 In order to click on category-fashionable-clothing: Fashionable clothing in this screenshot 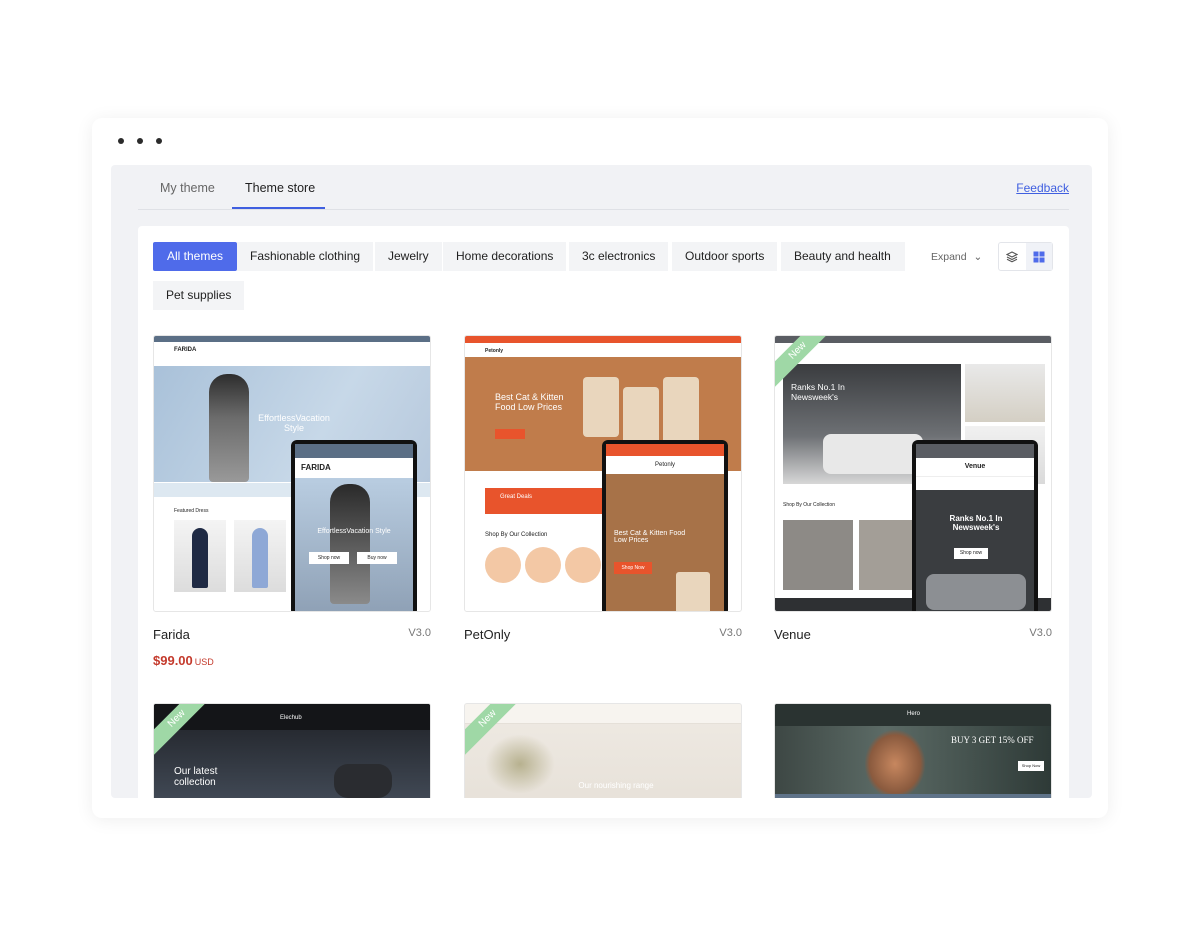, I will do `click(305, 256)`.